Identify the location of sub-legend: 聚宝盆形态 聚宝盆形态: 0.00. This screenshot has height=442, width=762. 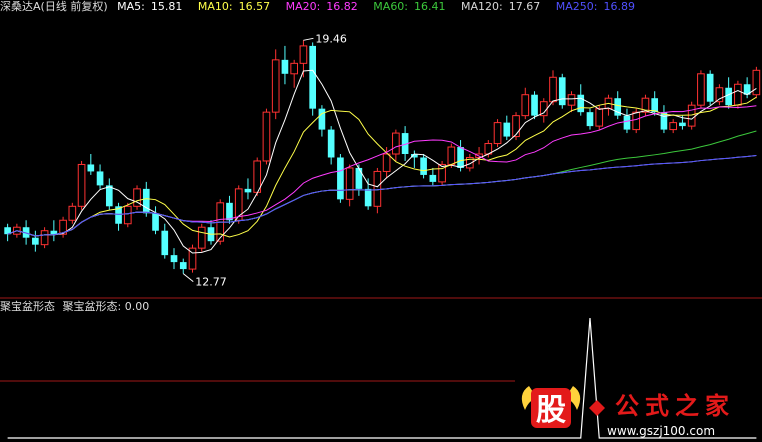
(74, 307).